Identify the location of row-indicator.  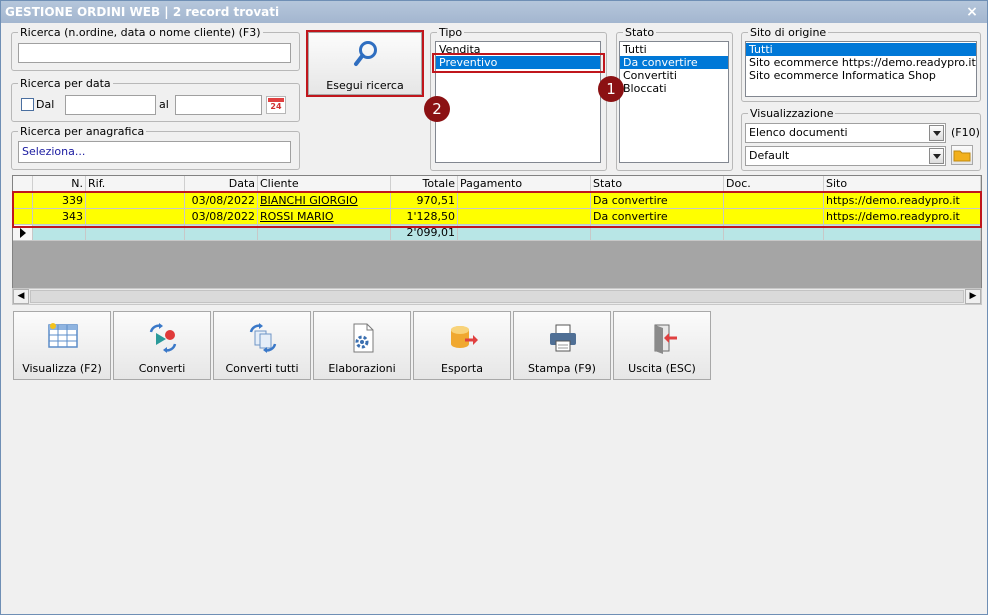
(23, 217).